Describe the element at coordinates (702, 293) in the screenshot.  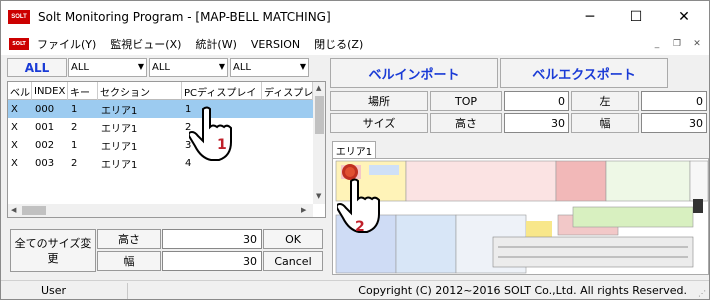
I see `resize-grip-icon: ⋰` at that location.